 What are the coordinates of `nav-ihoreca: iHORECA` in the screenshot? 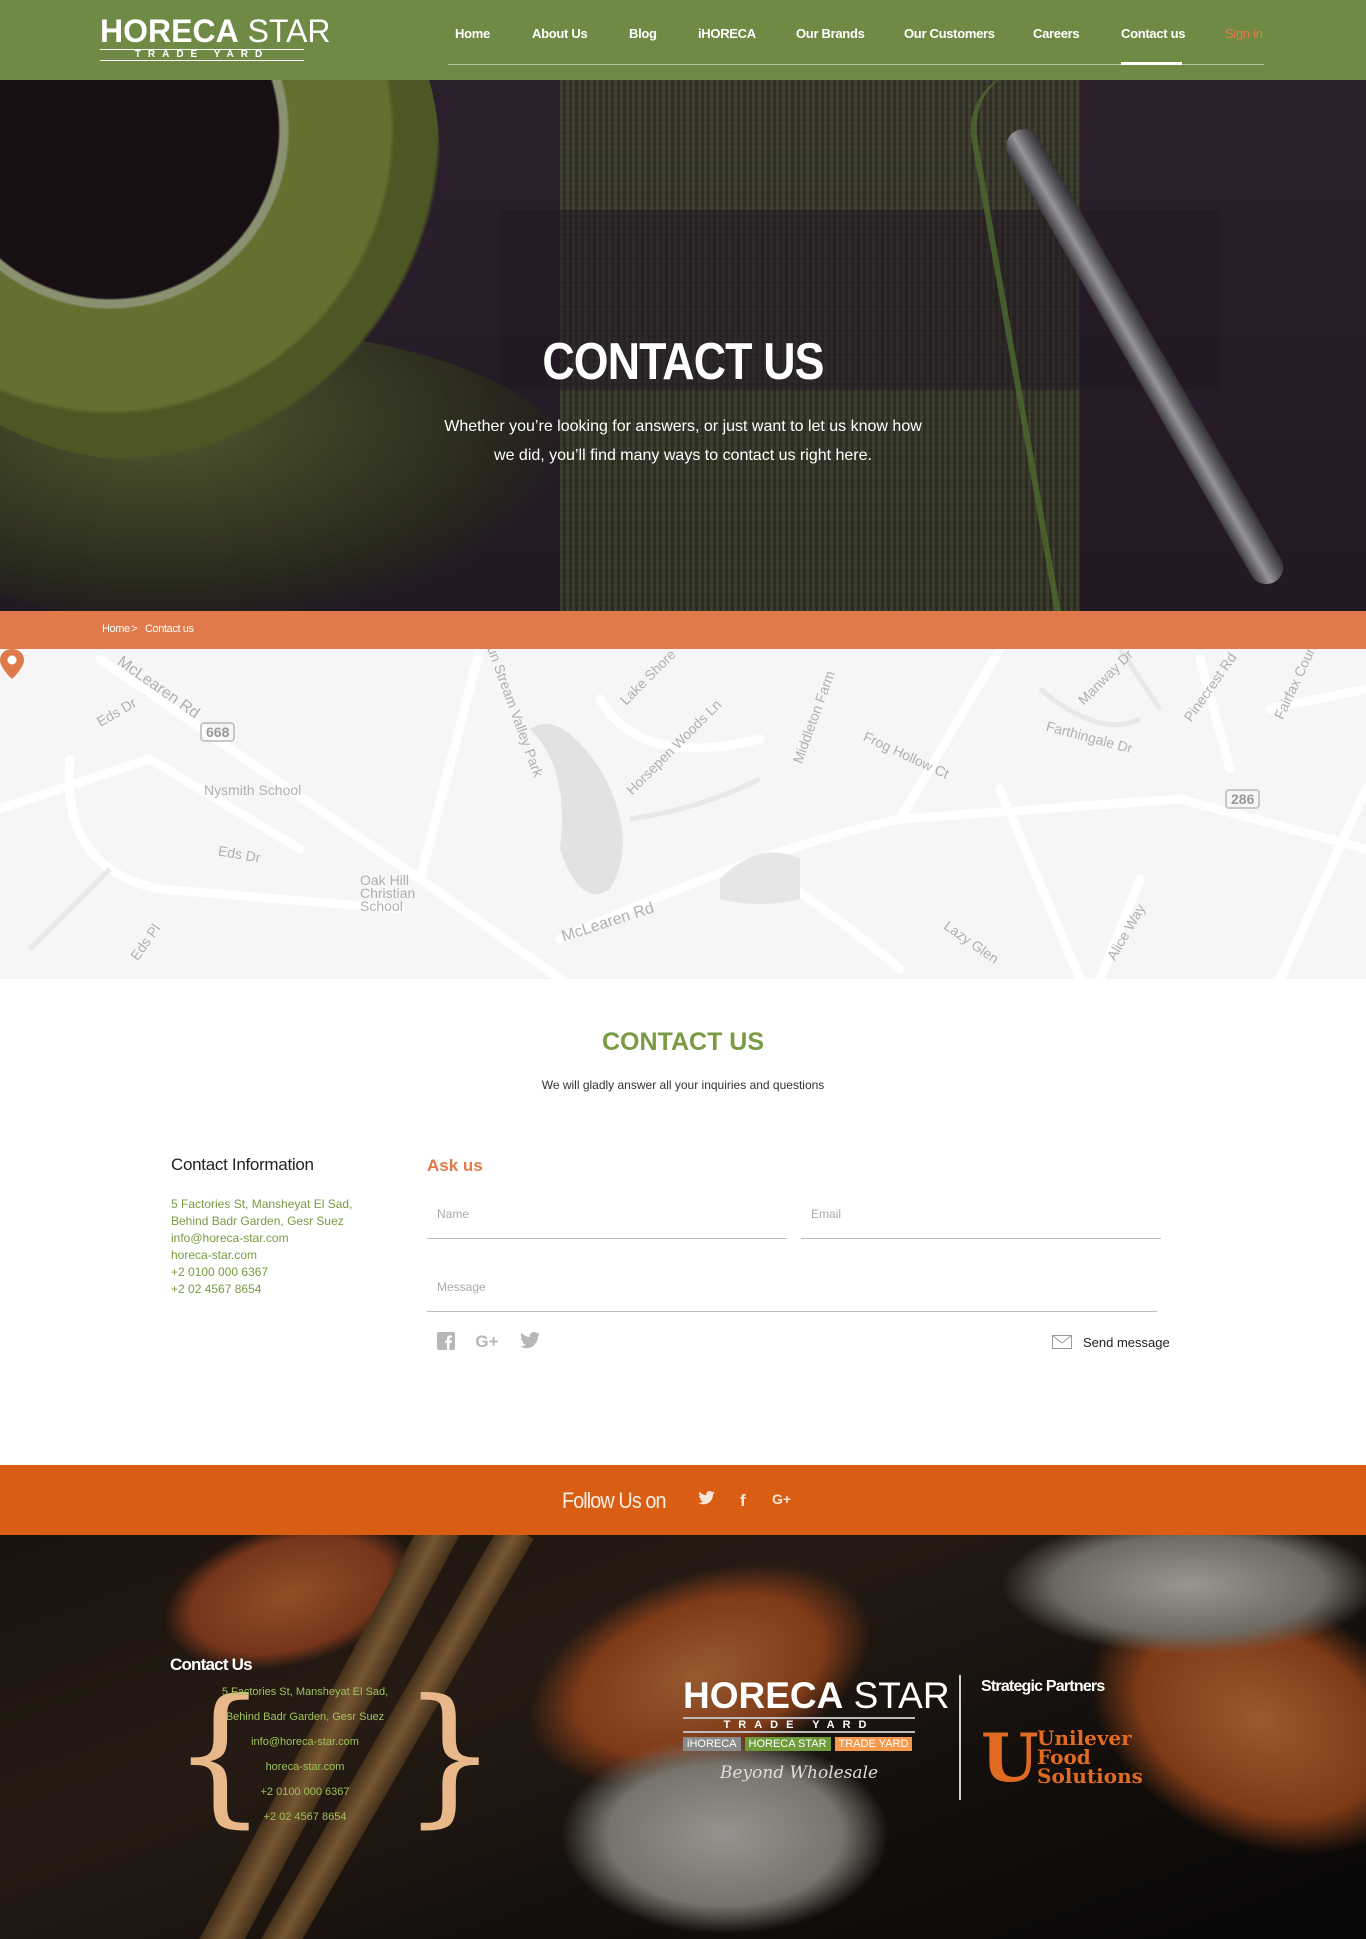 It's located at (727, 33).